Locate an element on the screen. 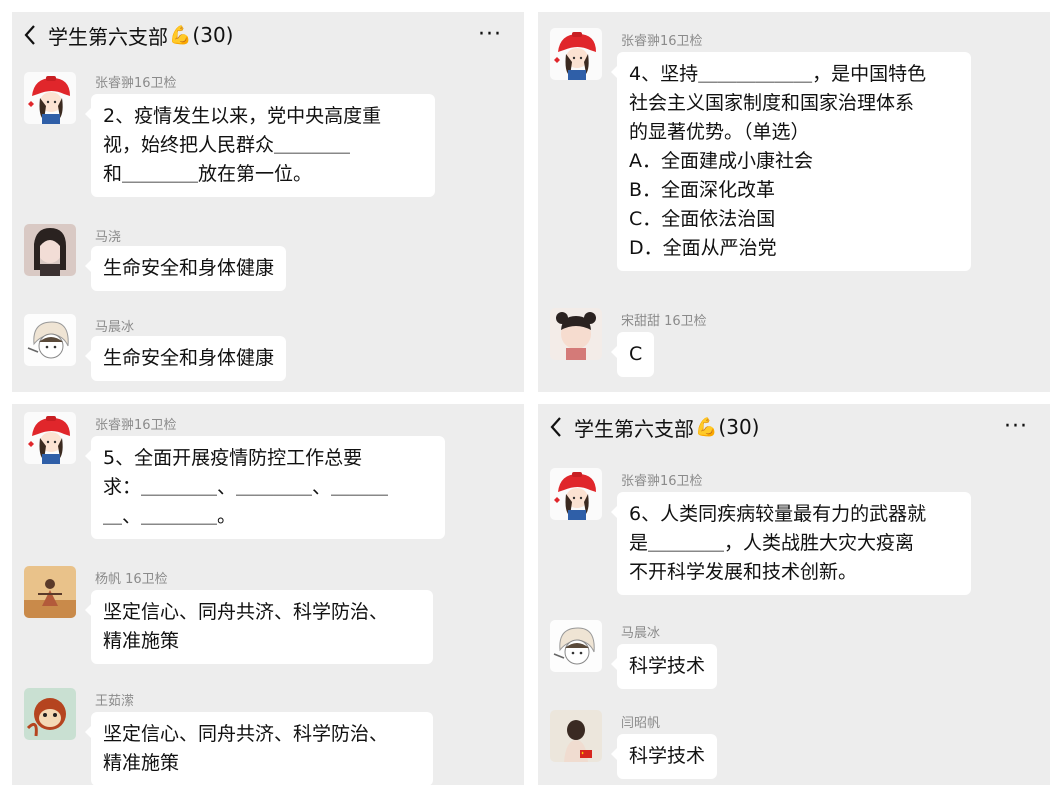 This screenshot has height=797, width=1062. message-bubble: C is located at coordinates (632, 354).